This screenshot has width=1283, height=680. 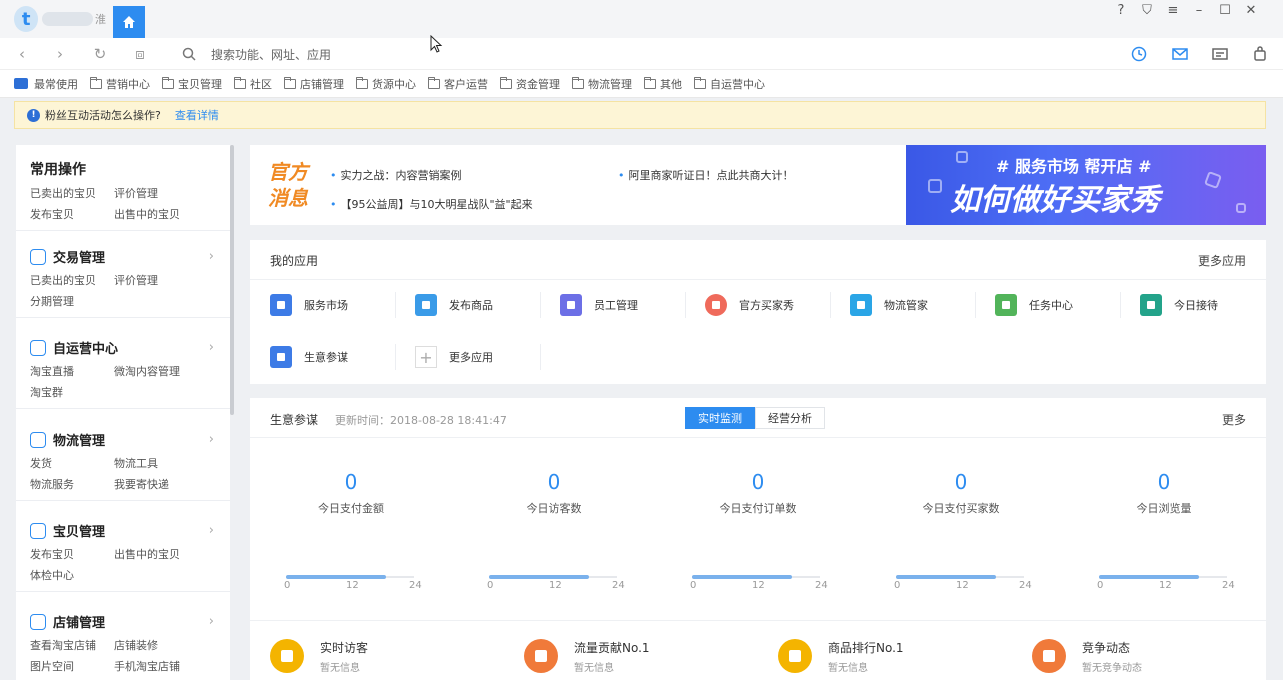 What do you see at coordinates (749, 305) in the screenshot?
I see `app-buyer-show: 官方买家秀` at bounding box center [749, 305].